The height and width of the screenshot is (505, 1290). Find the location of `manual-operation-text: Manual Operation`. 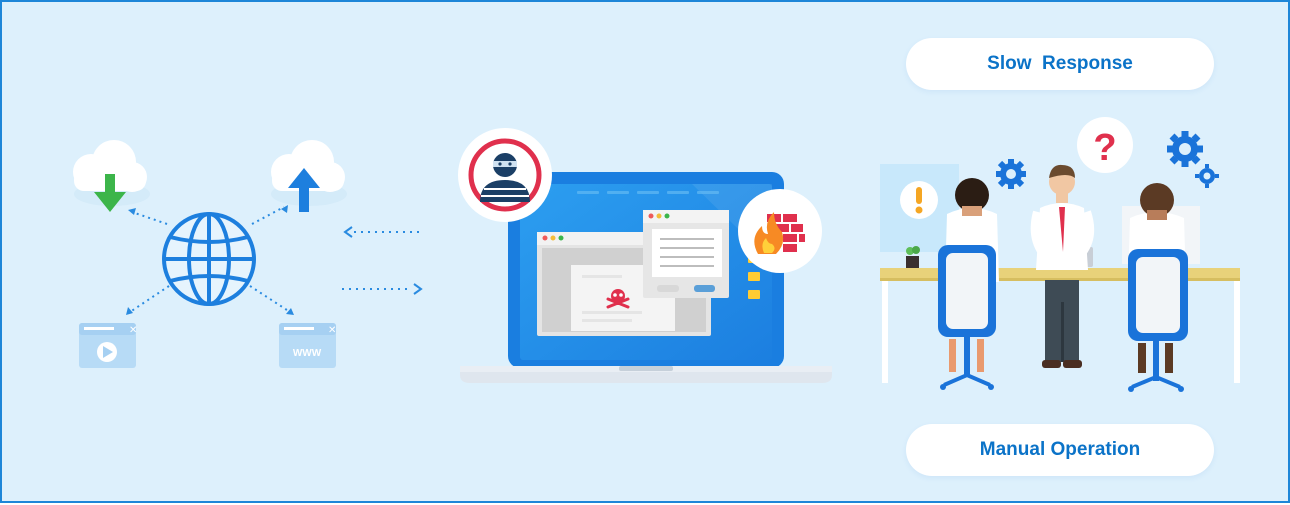

manual-operation-text: Manual Operation is located at coordinates (1060, 449).